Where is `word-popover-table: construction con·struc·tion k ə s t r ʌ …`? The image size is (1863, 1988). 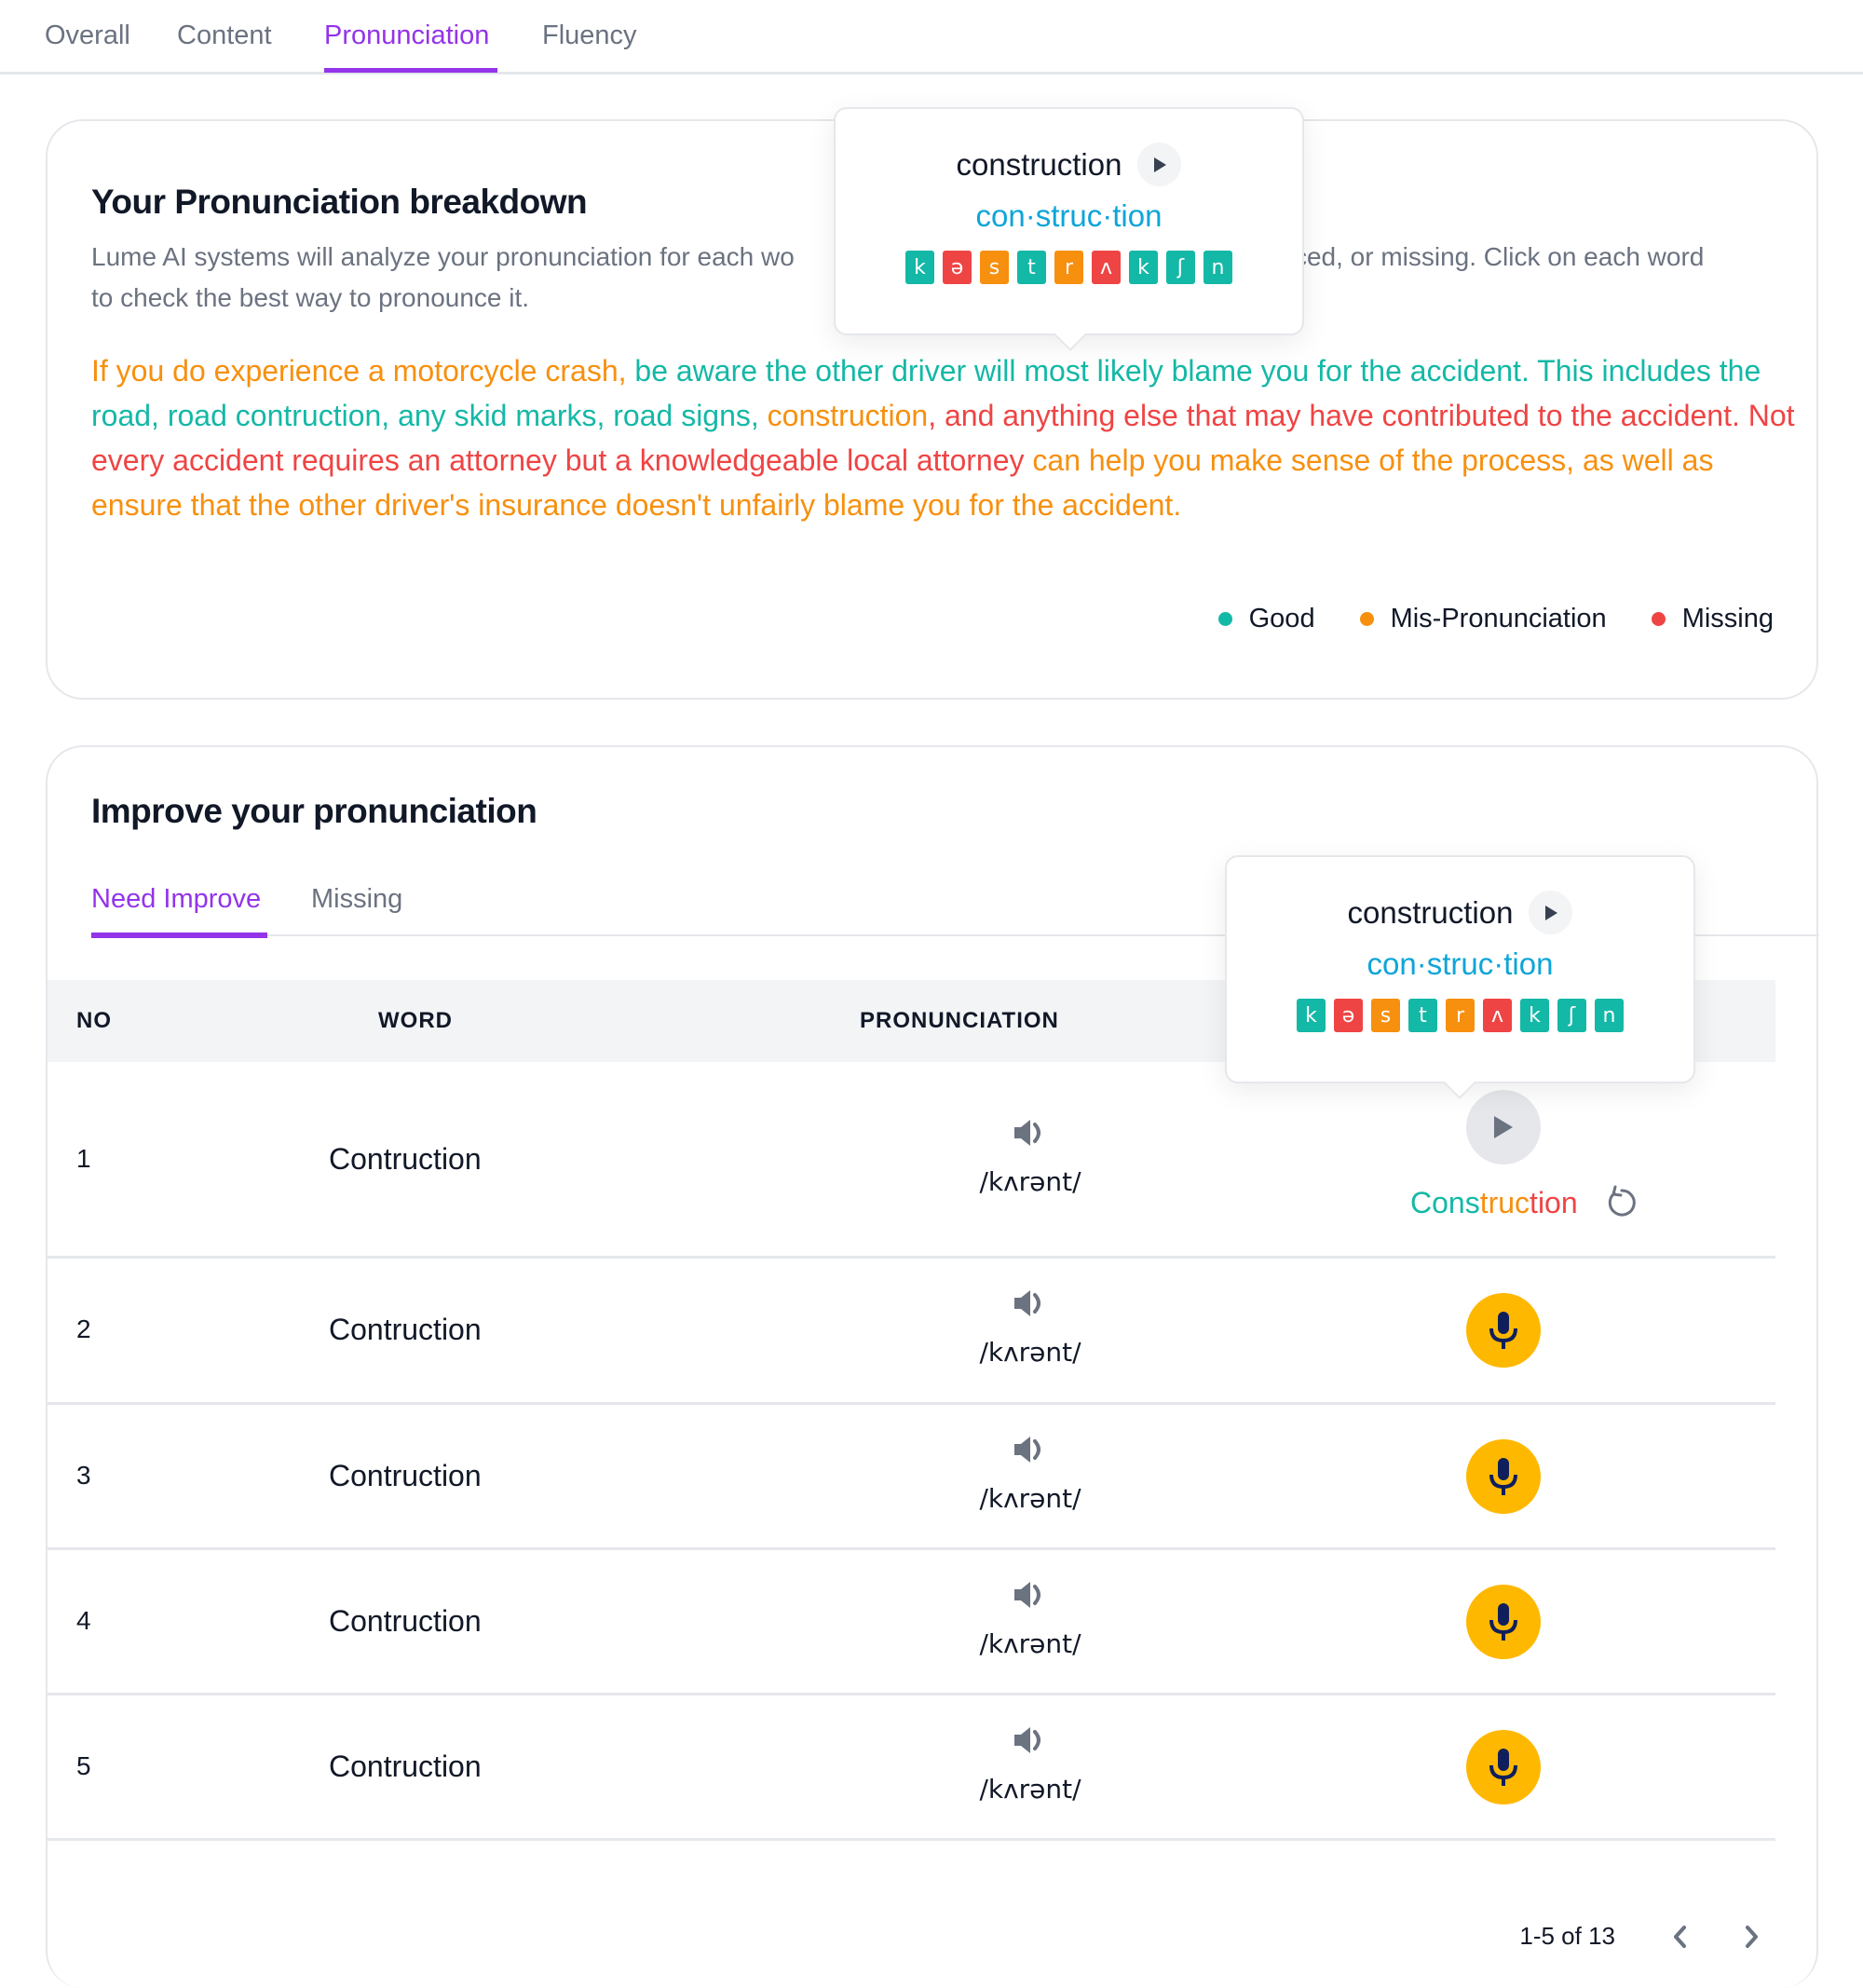
word-popover-table: construction con·struc·tion k ə s t r ʌ … is located at coordinates (1460, 977).